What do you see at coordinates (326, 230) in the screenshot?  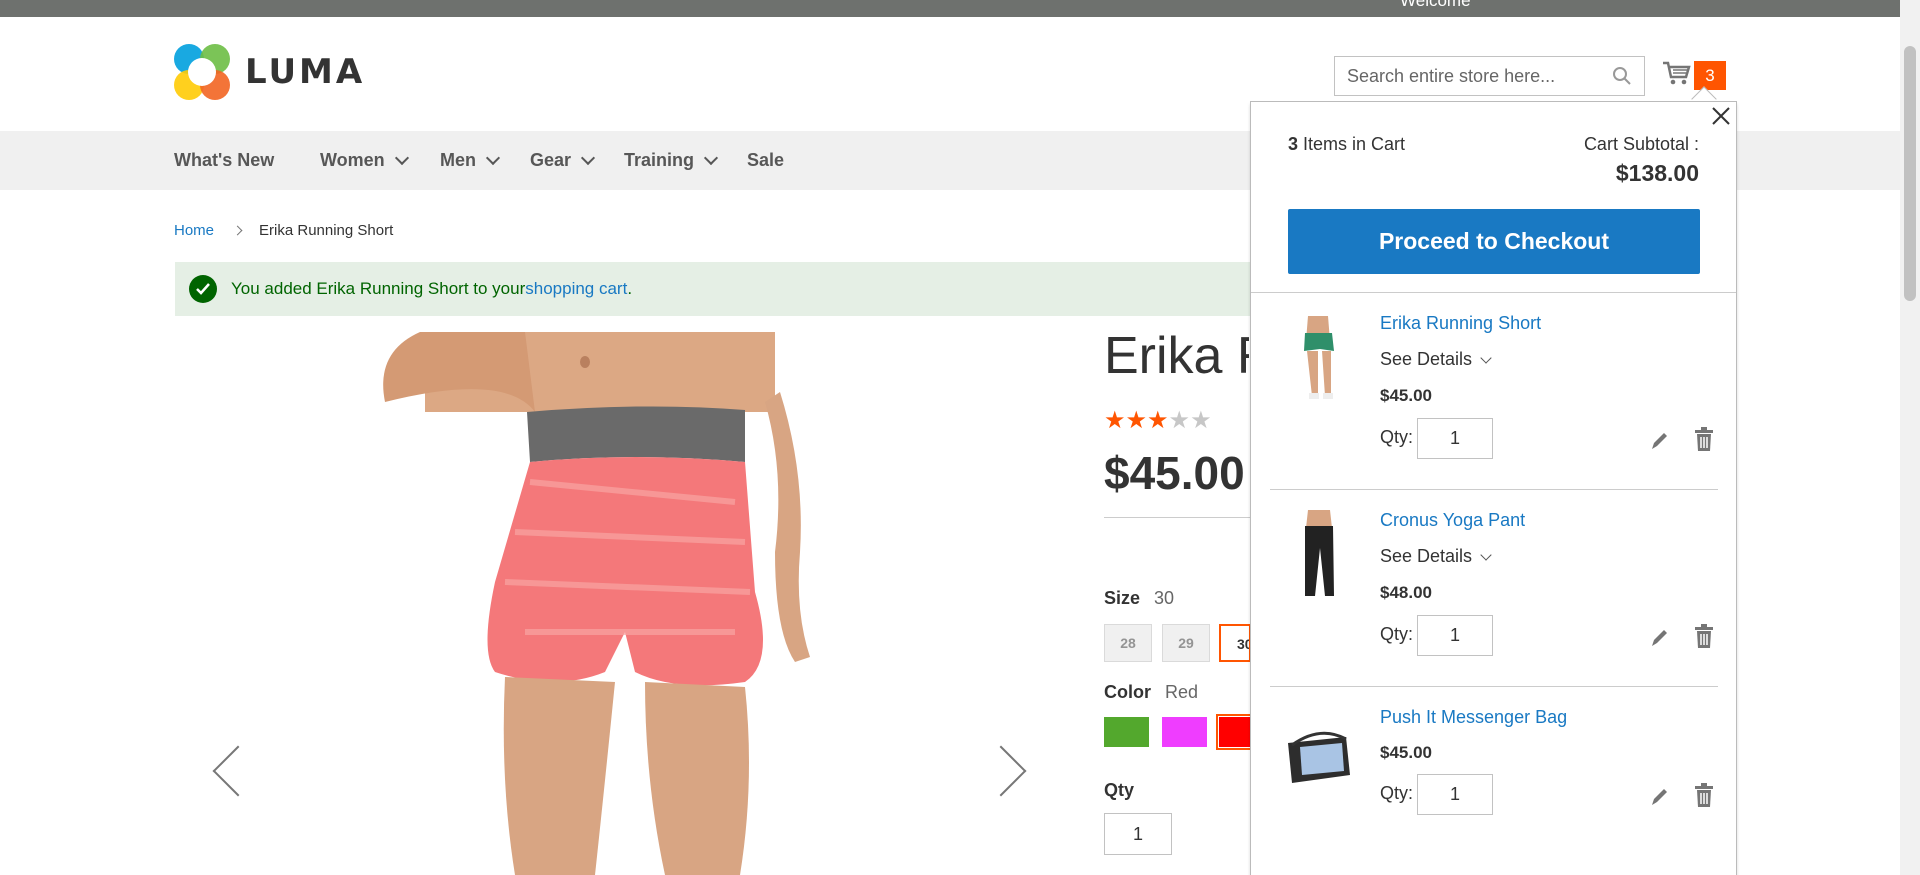 I see `breadcrumb-current: Erika Running Short` at bounding box center [326, 230].